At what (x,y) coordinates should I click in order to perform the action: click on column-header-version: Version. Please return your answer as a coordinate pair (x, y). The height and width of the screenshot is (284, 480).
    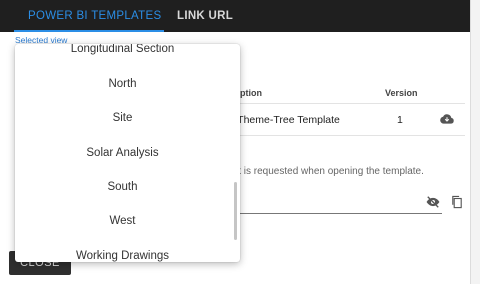
    Looking at the image, I should click on (401, 93).